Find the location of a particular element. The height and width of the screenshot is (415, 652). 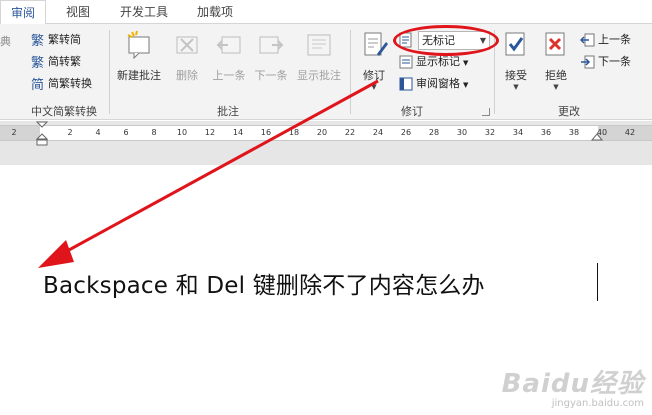

show-markup-dropdown-arrow: ▼ is located at coordinates (466, 63).